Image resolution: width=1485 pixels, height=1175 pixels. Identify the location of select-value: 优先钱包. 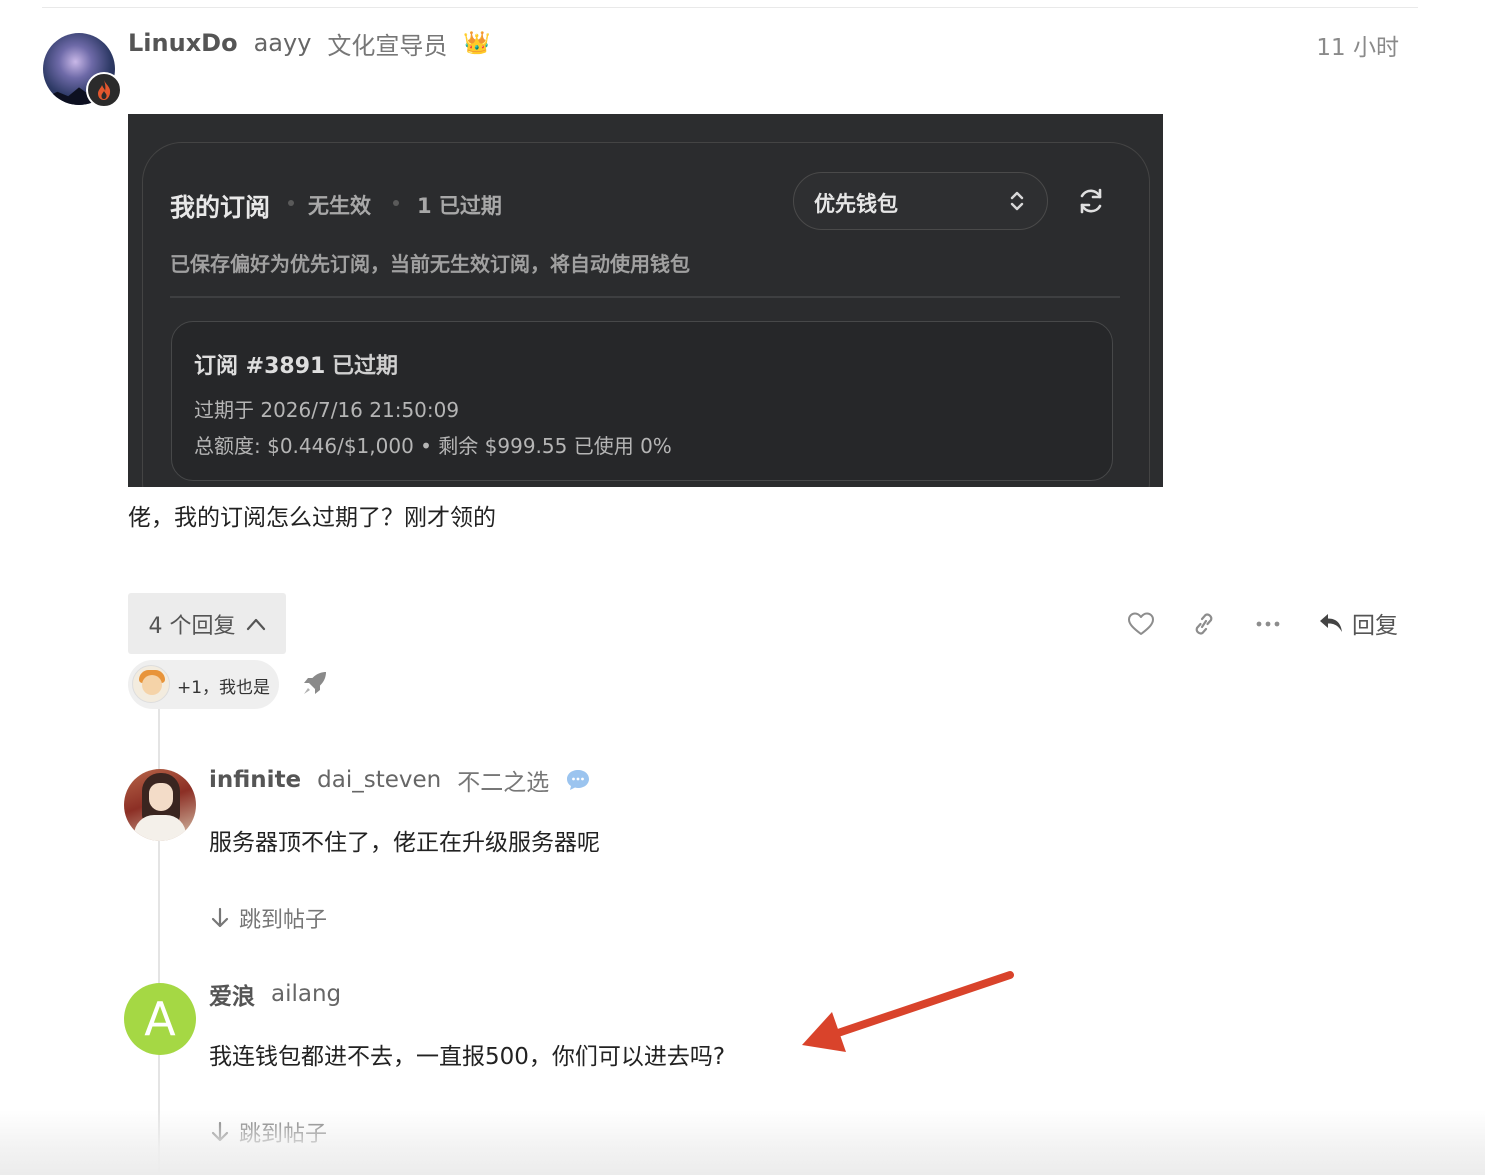
(856, 204).